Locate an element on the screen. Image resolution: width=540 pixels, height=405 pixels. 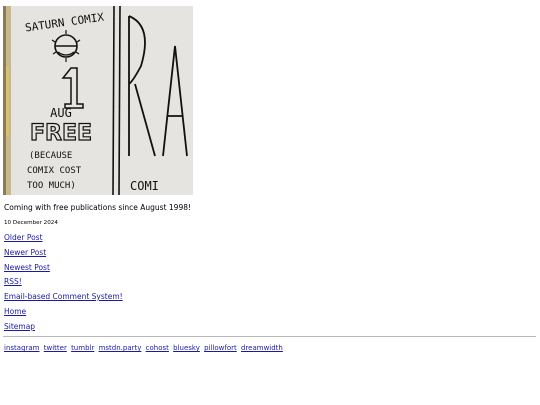
social-link-mstdn-party: mstdn.party is located at coordinates (120, 348).